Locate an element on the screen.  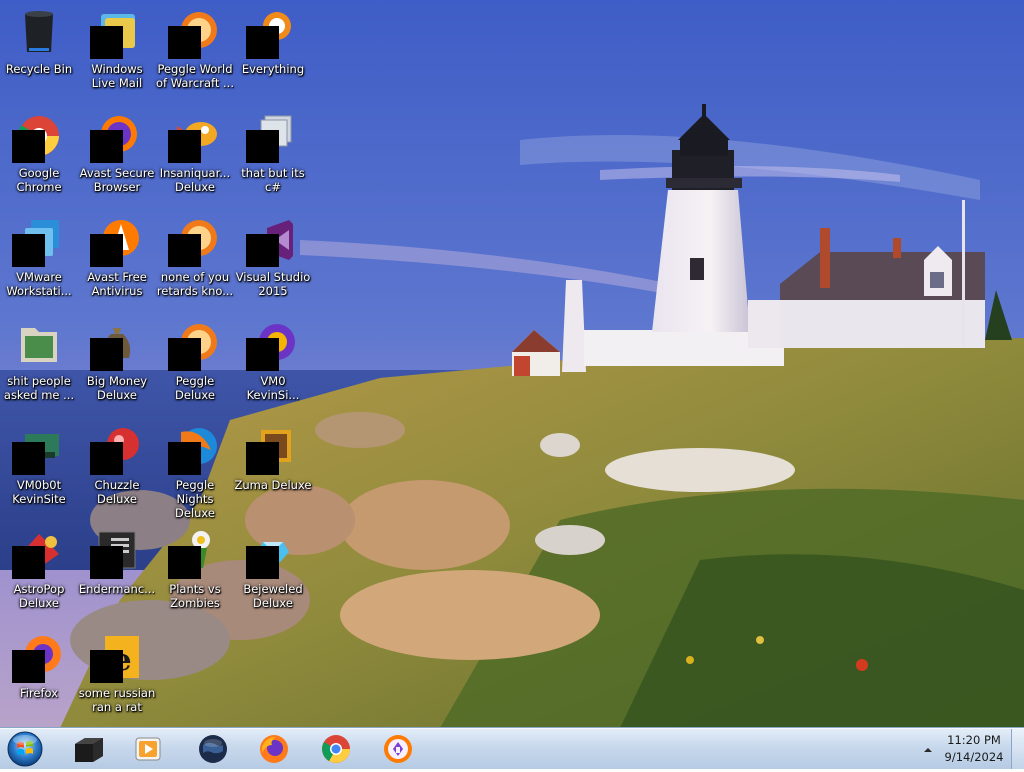
desktop-icon: Chuzzle Deluxe is located at coordinates (117, 466).